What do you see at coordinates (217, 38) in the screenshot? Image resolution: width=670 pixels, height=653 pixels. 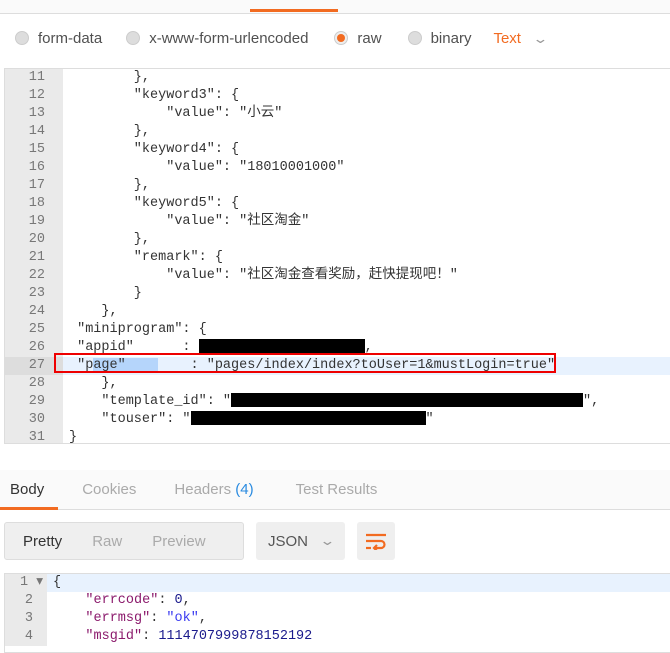 I see `option-urlencoded: x-www-form-urlencoded` at bounding box center [217, 38].